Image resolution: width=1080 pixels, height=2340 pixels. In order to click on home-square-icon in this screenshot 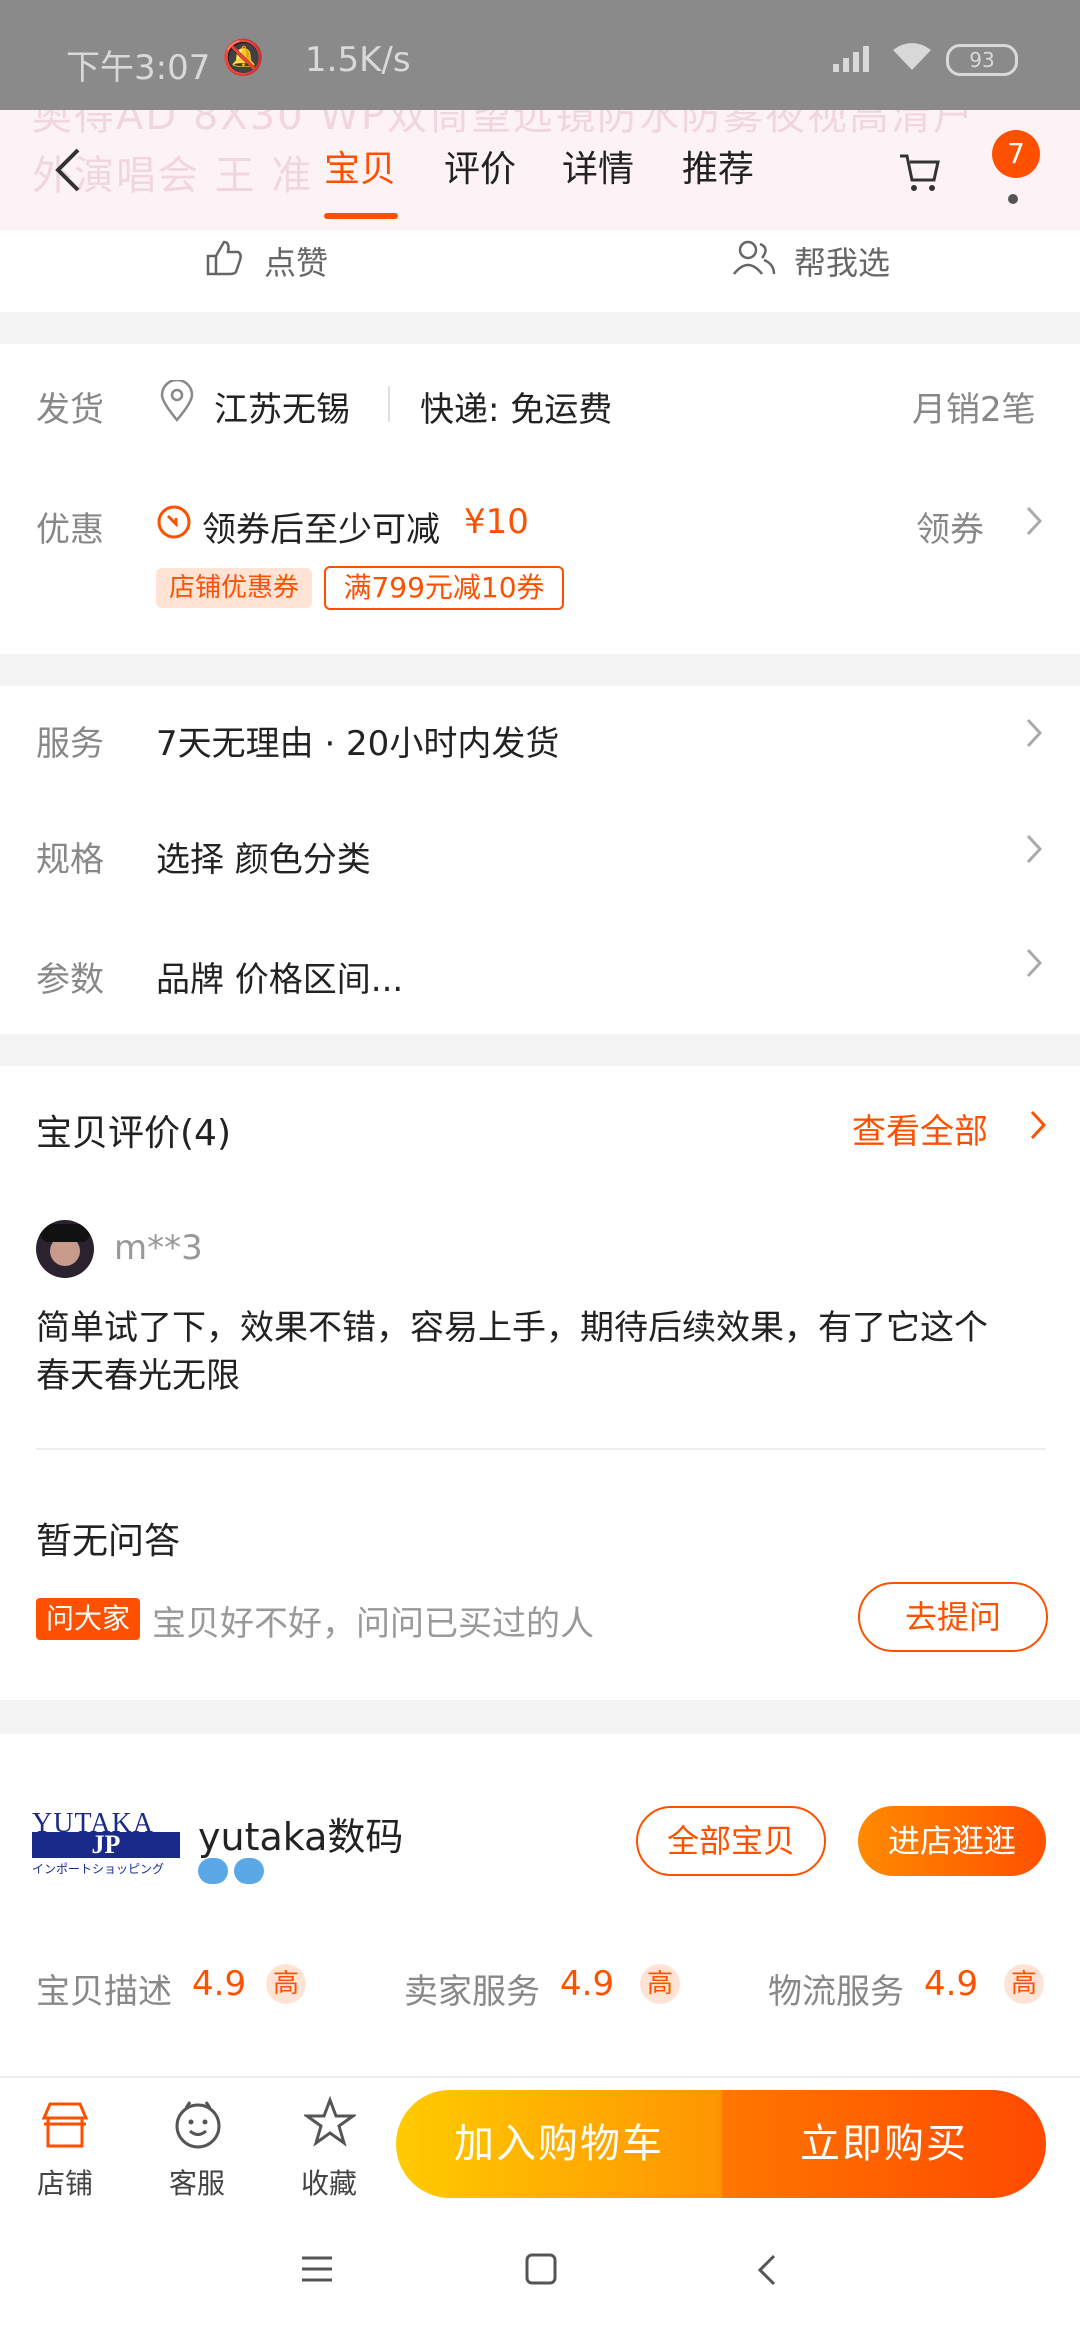, I will do `click(541, 2269)`.